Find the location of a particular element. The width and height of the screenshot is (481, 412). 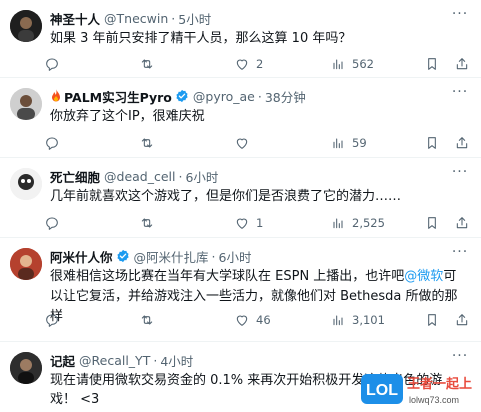

tweet-header: PALM实习生Pyro @pyro_ae · 38分钟 is located at coordinates (178, 96).